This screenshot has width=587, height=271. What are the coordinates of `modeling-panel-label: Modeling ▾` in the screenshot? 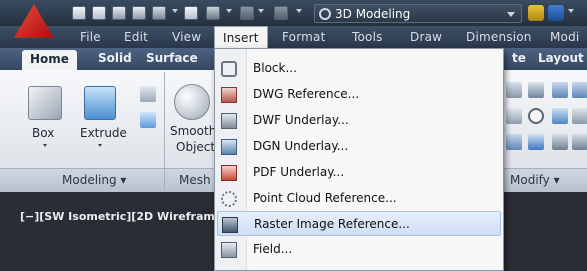 It's located at (94, 180).